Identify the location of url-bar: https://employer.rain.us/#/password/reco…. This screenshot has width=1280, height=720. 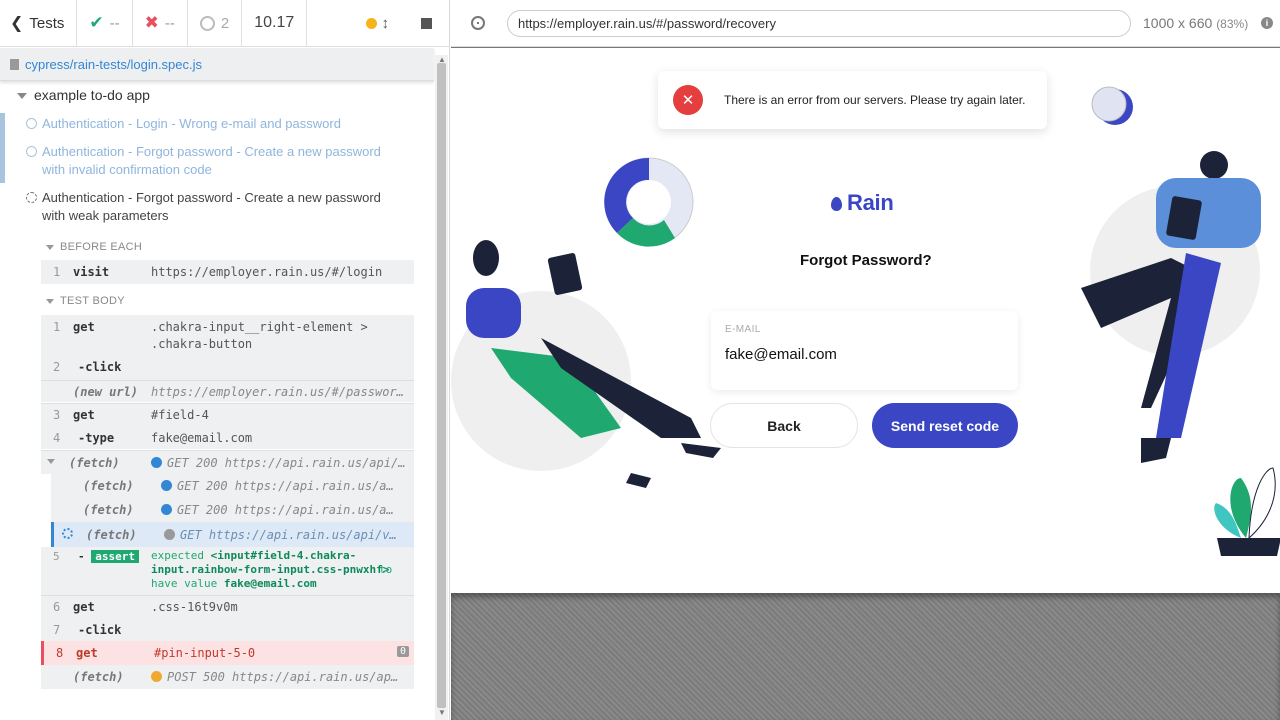
(819, 23).